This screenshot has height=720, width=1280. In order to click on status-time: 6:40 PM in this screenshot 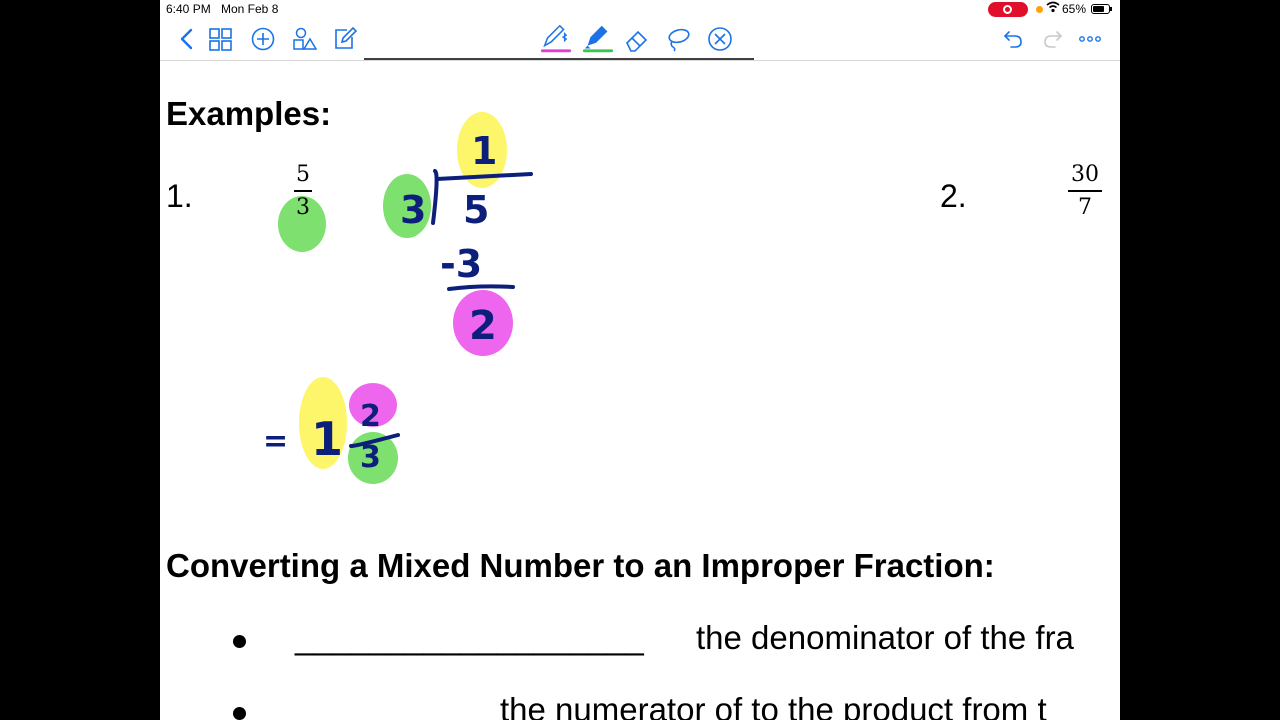, I will do `click(188, 9)`.